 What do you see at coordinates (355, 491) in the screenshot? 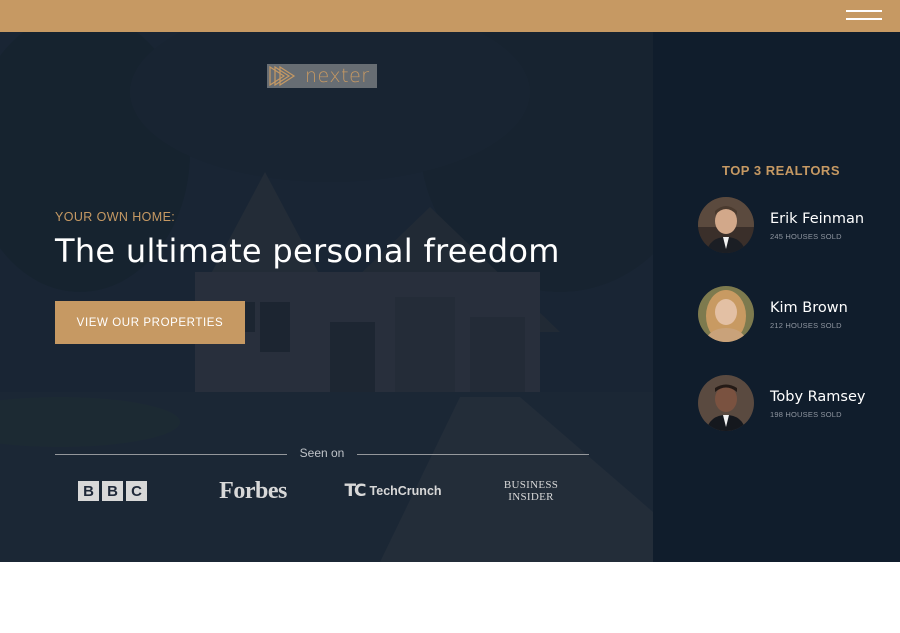
I see `techcrunch-mark: TC` at bounding box center [355, 491].